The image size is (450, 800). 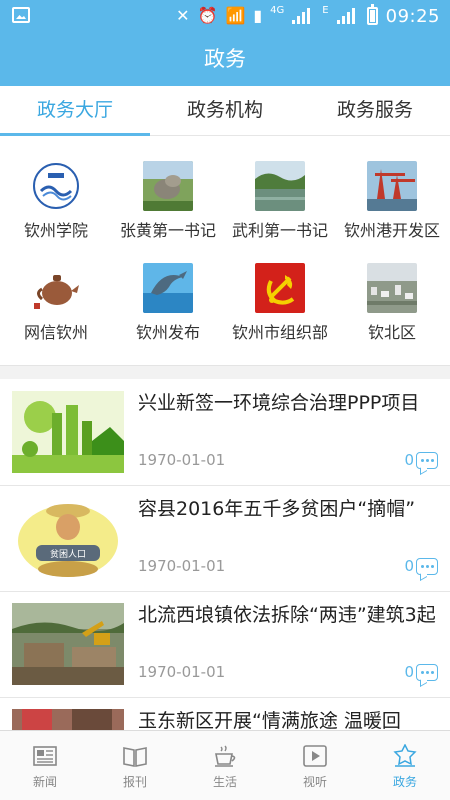 What do you see at coordinates (55, 230) in the screenshot?
I see `grid-item-label: 钦州学院` at bounding box center [55, 230].